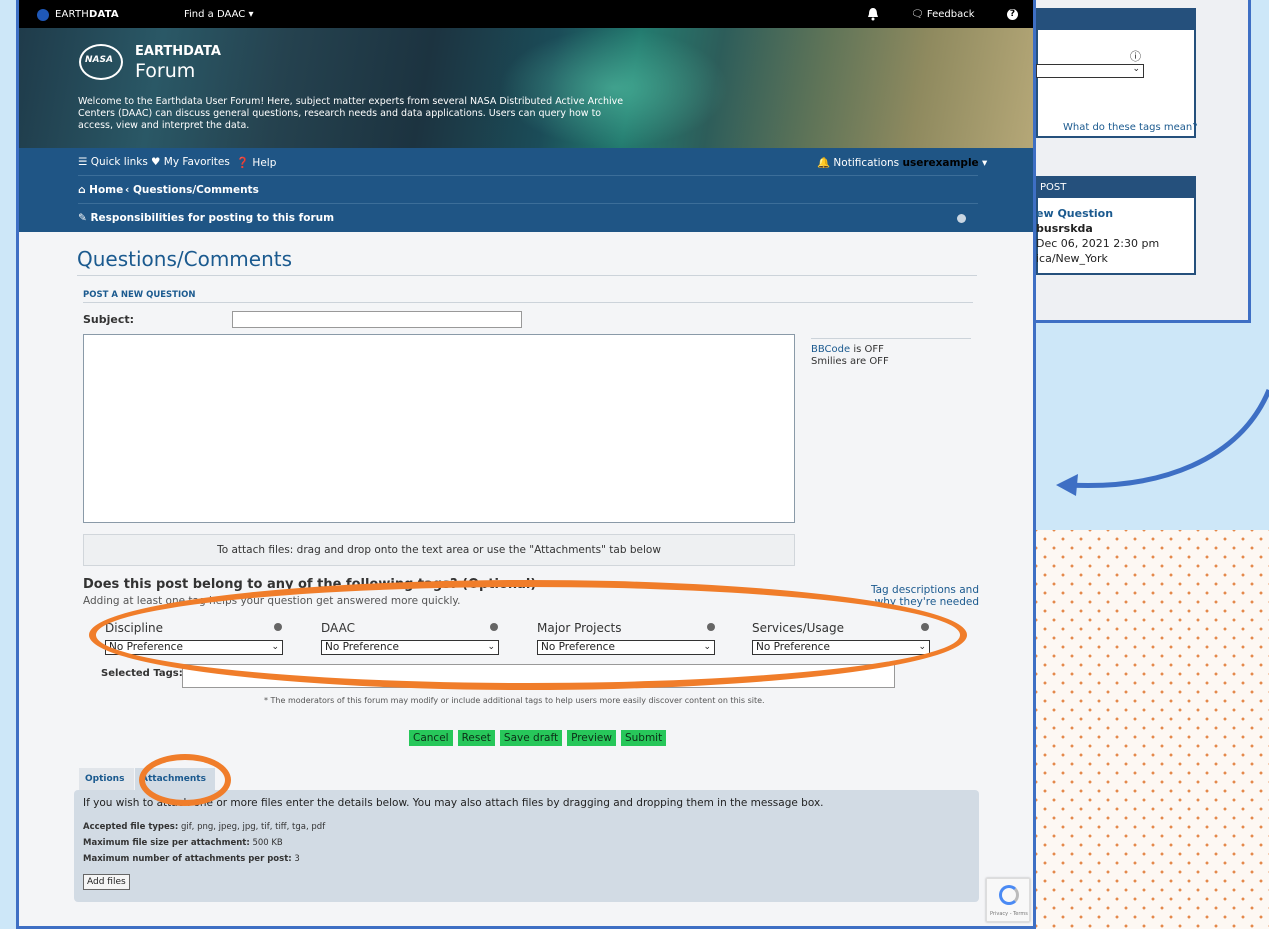 This screenshot has width=1269, height=929. I want to click on background-post-header: POST, so click(1116, 188).